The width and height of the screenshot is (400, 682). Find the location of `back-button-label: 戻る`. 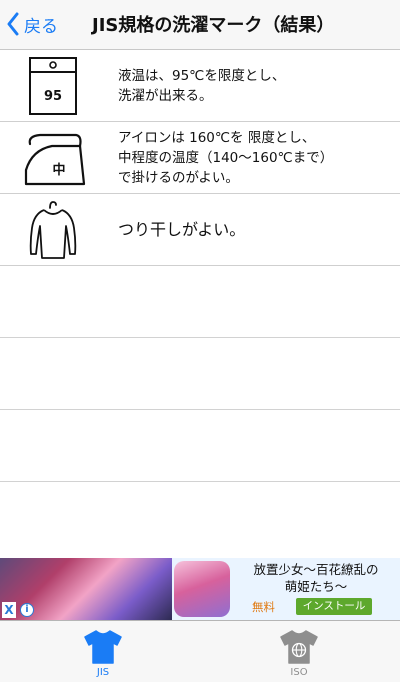

back-button-label: 戻る is located at coordinates (41, 26).